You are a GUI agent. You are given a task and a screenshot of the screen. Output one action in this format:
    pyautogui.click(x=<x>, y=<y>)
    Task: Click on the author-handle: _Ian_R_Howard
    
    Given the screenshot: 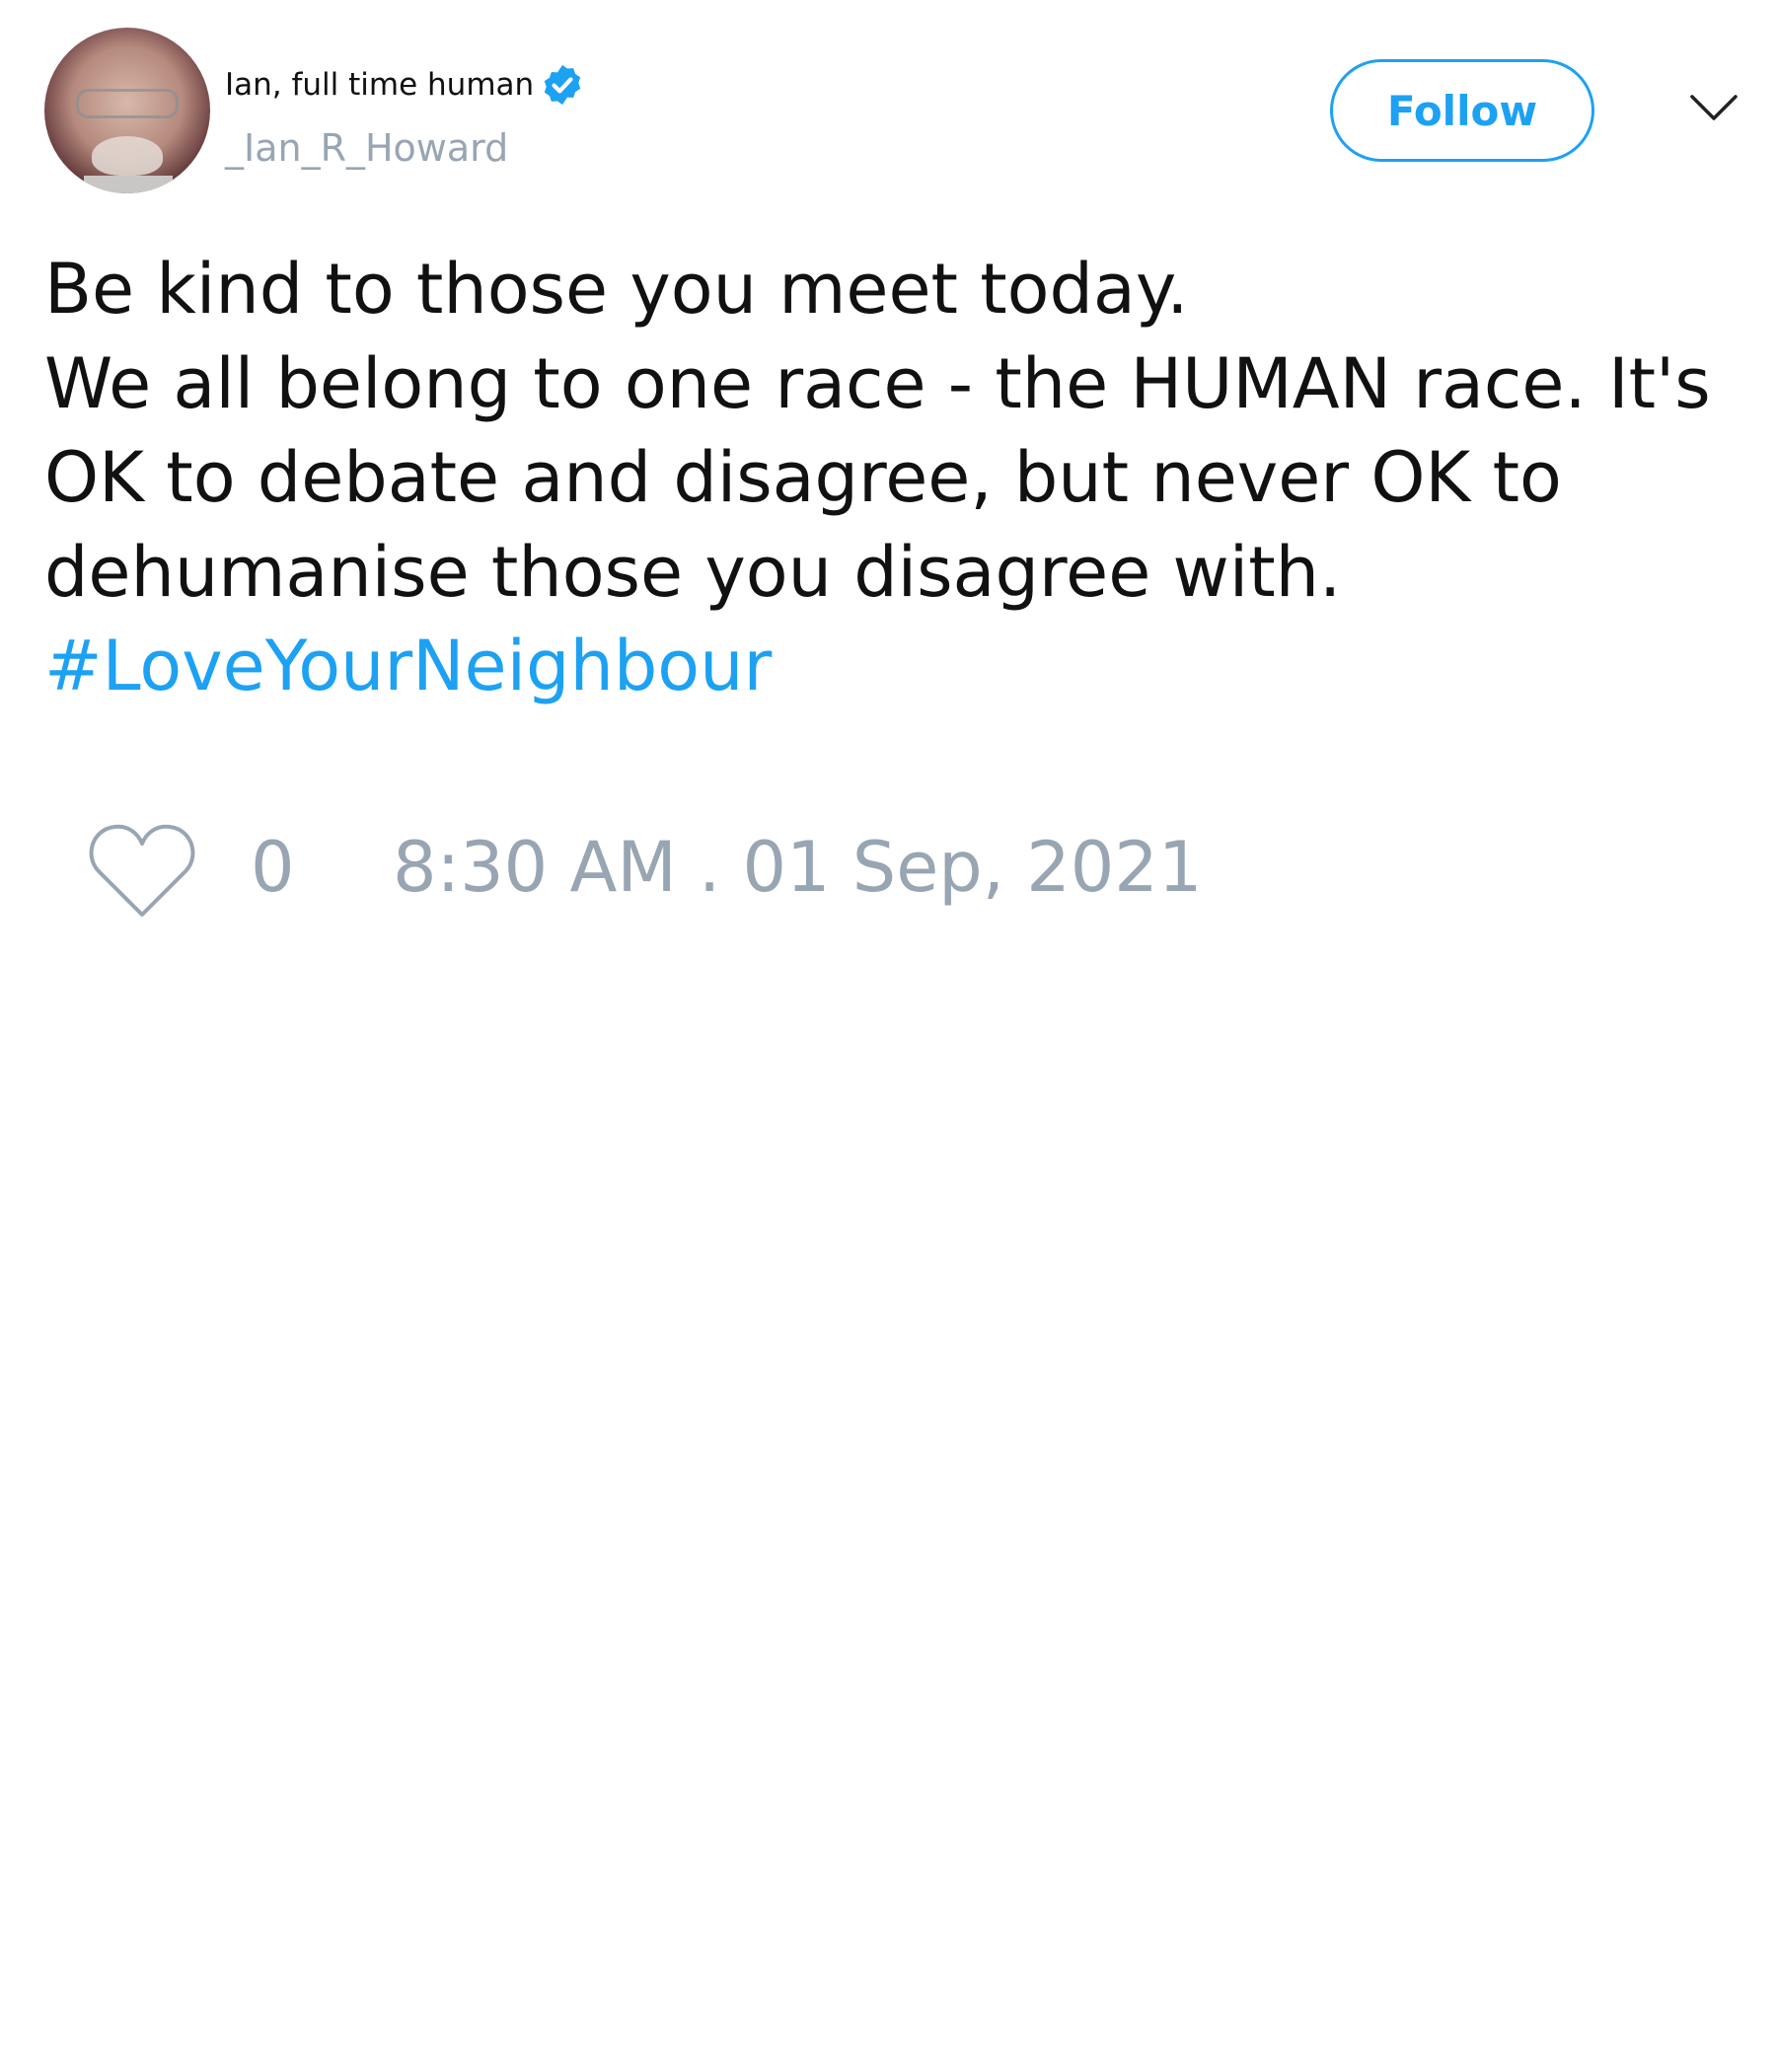 What is the action you would take?
    pyautogui.click(x=366, y=148)
    